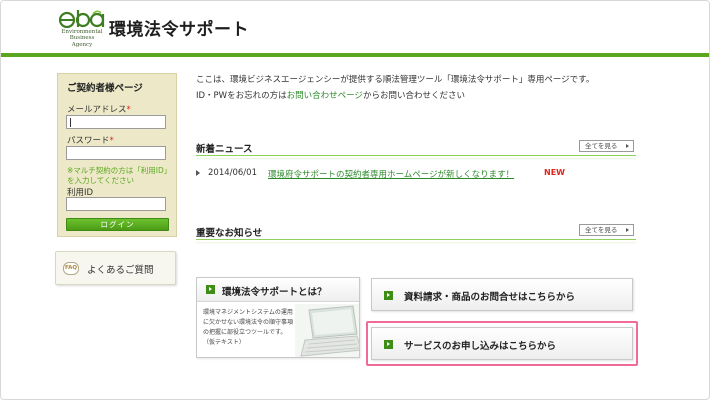 The image size is (710, 400). I want to click on intro-forgot-text: ID・PWをお忘れの方はお問い合わせページからお問い合わせください, so click(330, 96).